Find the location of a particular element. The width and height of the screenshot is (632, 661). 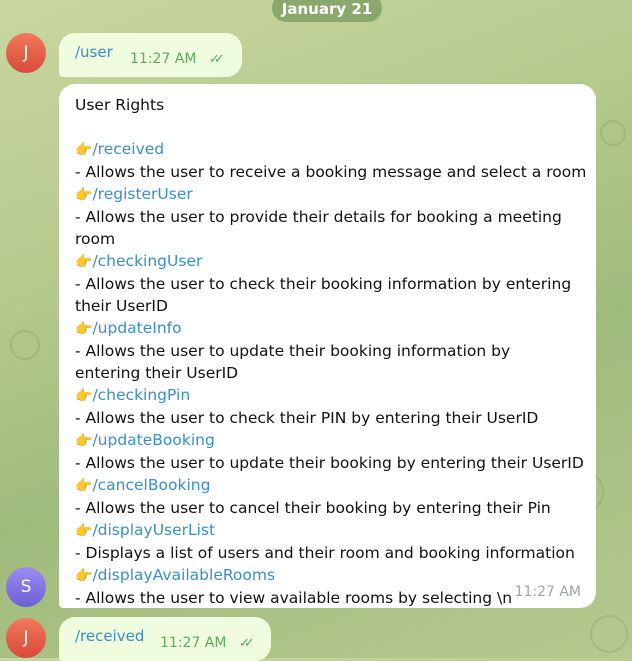

command-line: 👉/updateInfo is located at coordinates (327, 328).